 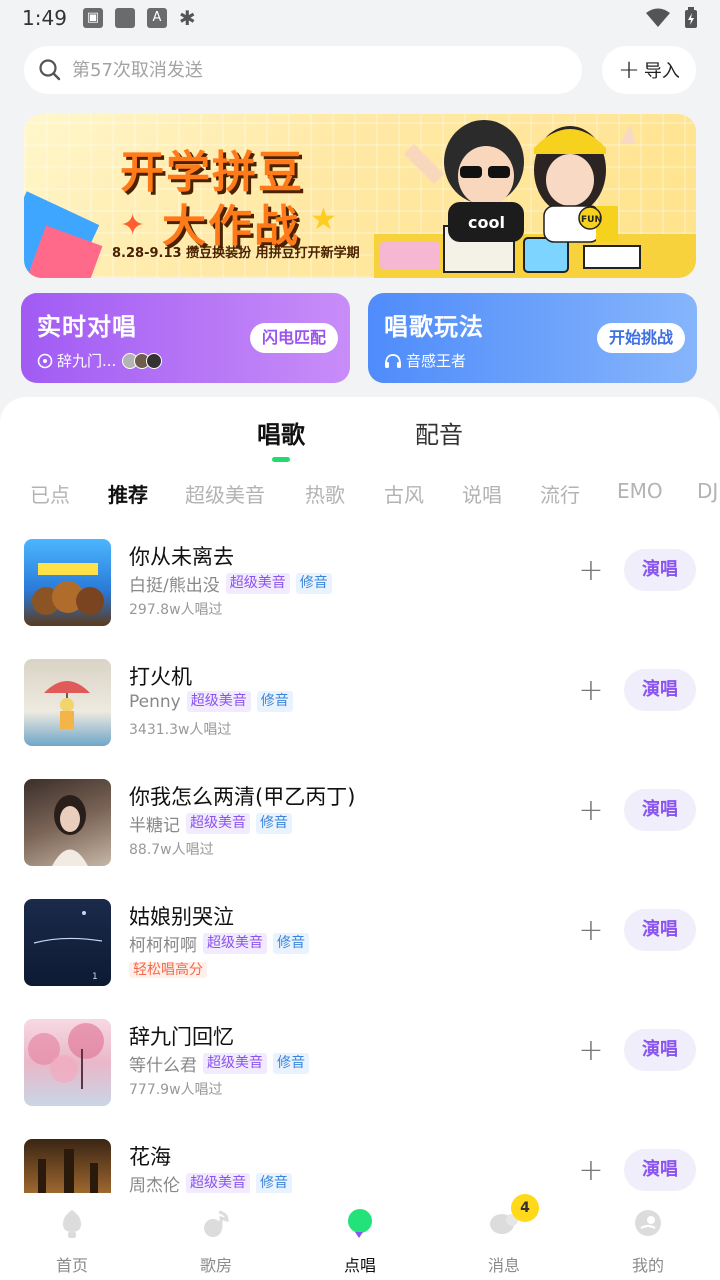 I want to click on category-tab-ordered: 已点, so click(x=50, y=493).